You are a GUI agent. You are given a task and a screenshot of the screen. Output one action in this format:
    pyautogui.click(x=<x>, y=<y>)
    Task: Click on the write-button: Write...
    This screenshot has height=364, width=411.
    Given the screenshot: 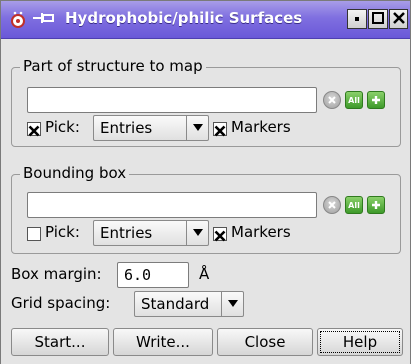 What is the action you would take?
    pyautogui.click(x=163, y=342)
    